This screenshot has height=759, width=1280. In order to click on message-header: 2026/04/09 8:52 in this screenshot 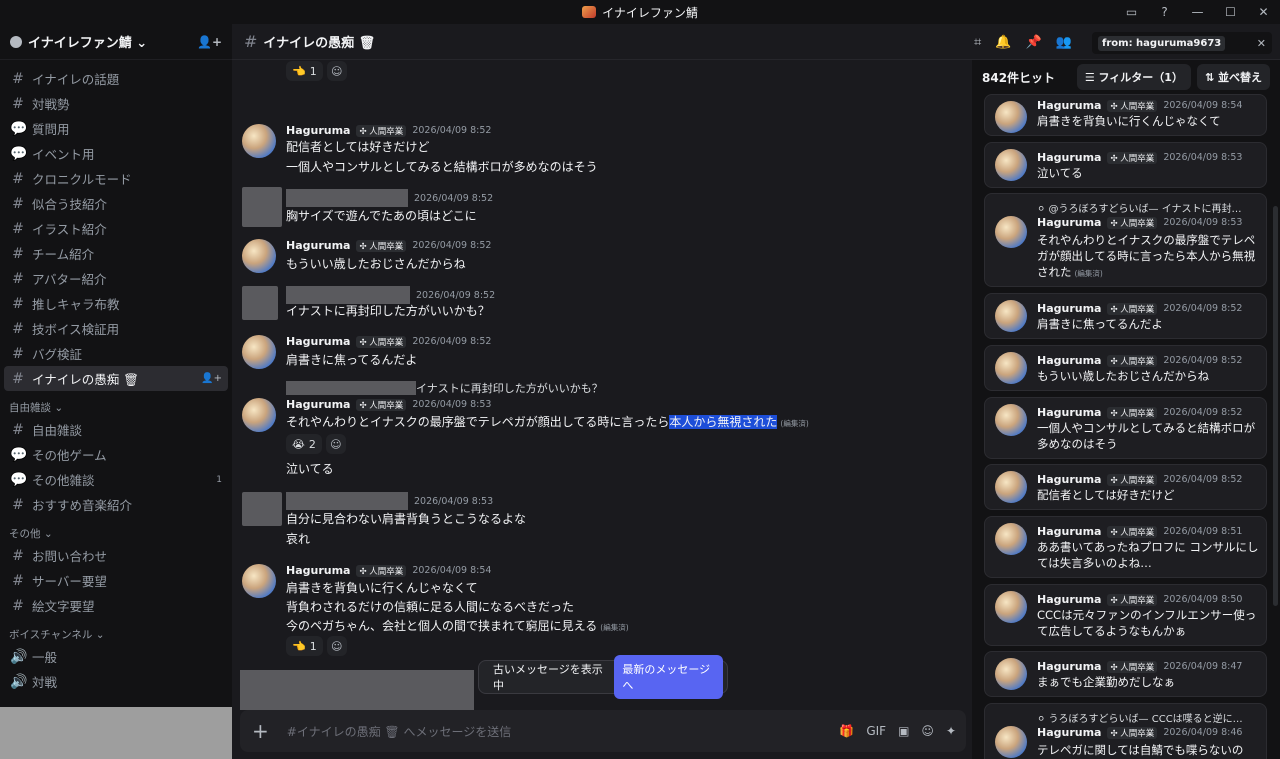, I will do `click(389, 198)`.